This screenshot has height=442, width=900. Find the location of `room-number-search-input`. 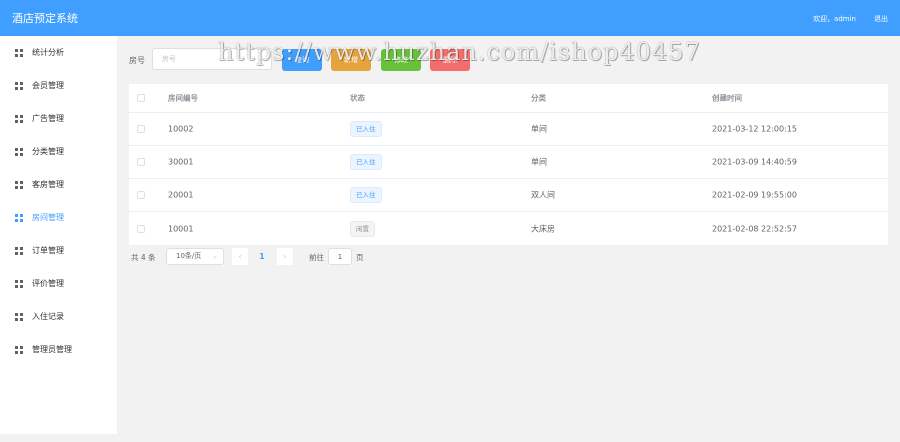

room-number-search-input is located at coordinates (212, 59).